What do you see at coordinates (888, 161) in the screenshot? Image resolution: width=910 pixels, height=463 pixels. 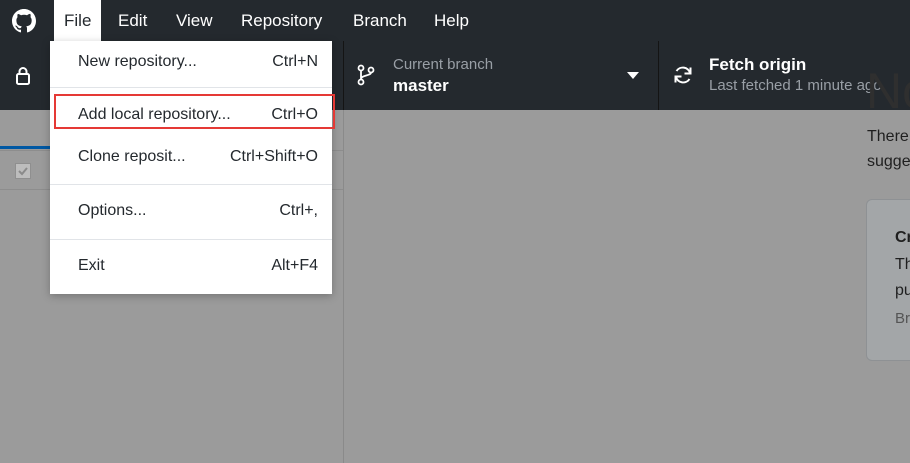 I see `description-line: sugge` at bounding box center [888, 161].